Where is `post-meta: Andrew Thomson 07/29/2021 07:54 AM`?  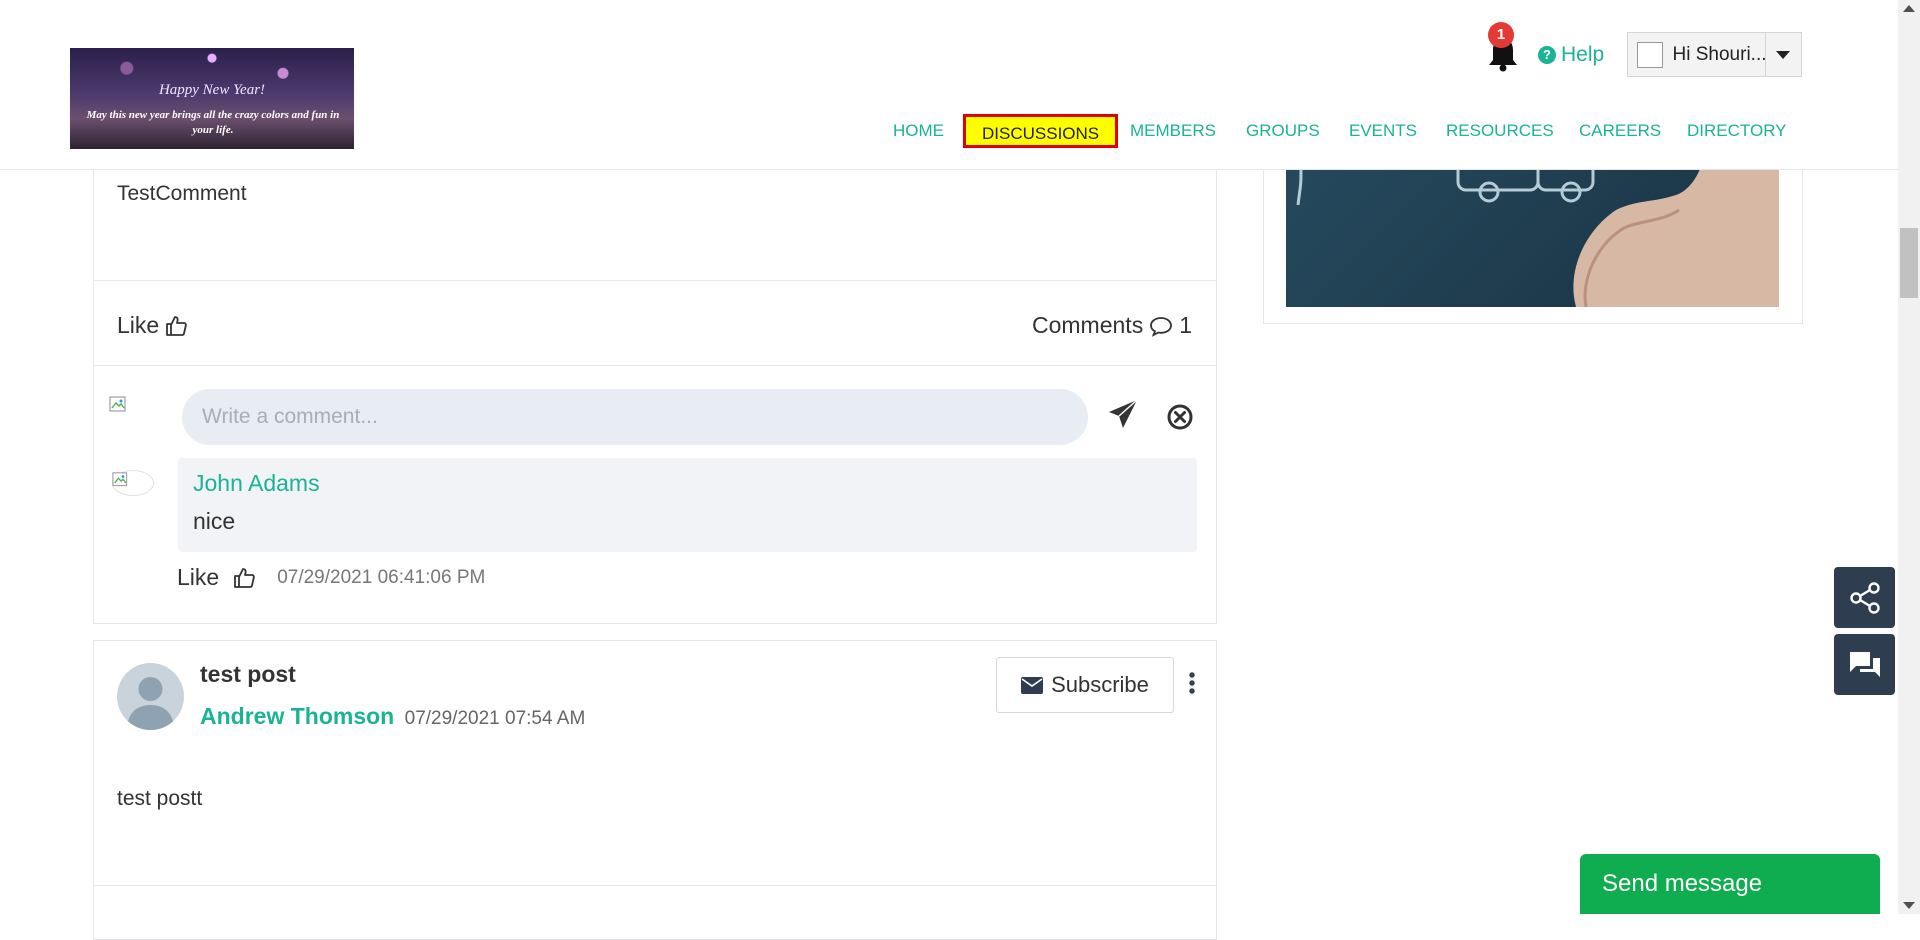
post-meta: Andrew Thomson 07/29/2021 07:54 AM is located at coordinates (392, 716).